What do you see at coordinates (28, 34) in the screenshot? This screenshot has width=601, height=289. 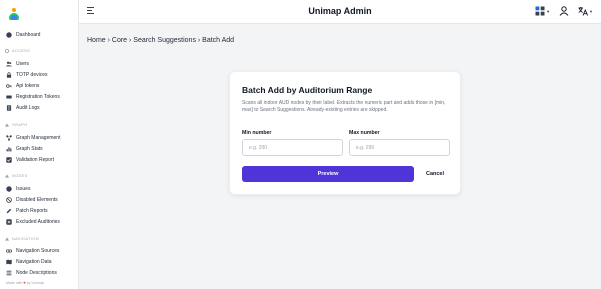 I see `sidebar-item-label: Dashboard` at bounding box center [28, 34].